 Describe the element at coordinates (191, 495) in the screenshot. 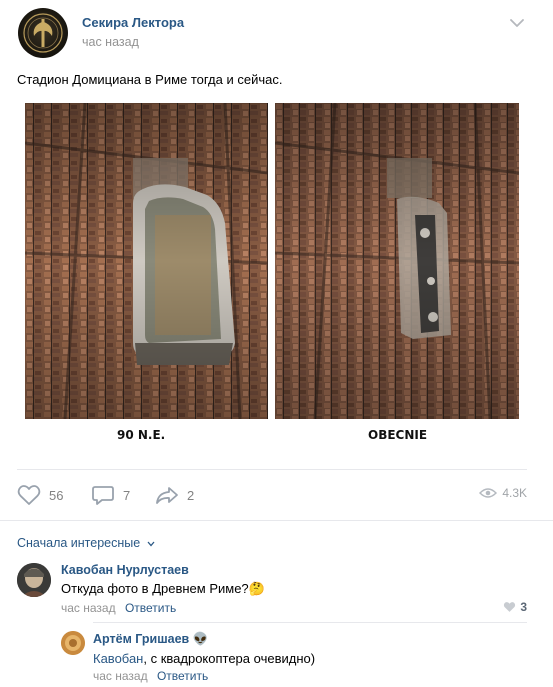

I see `share-count: 2` at that location.